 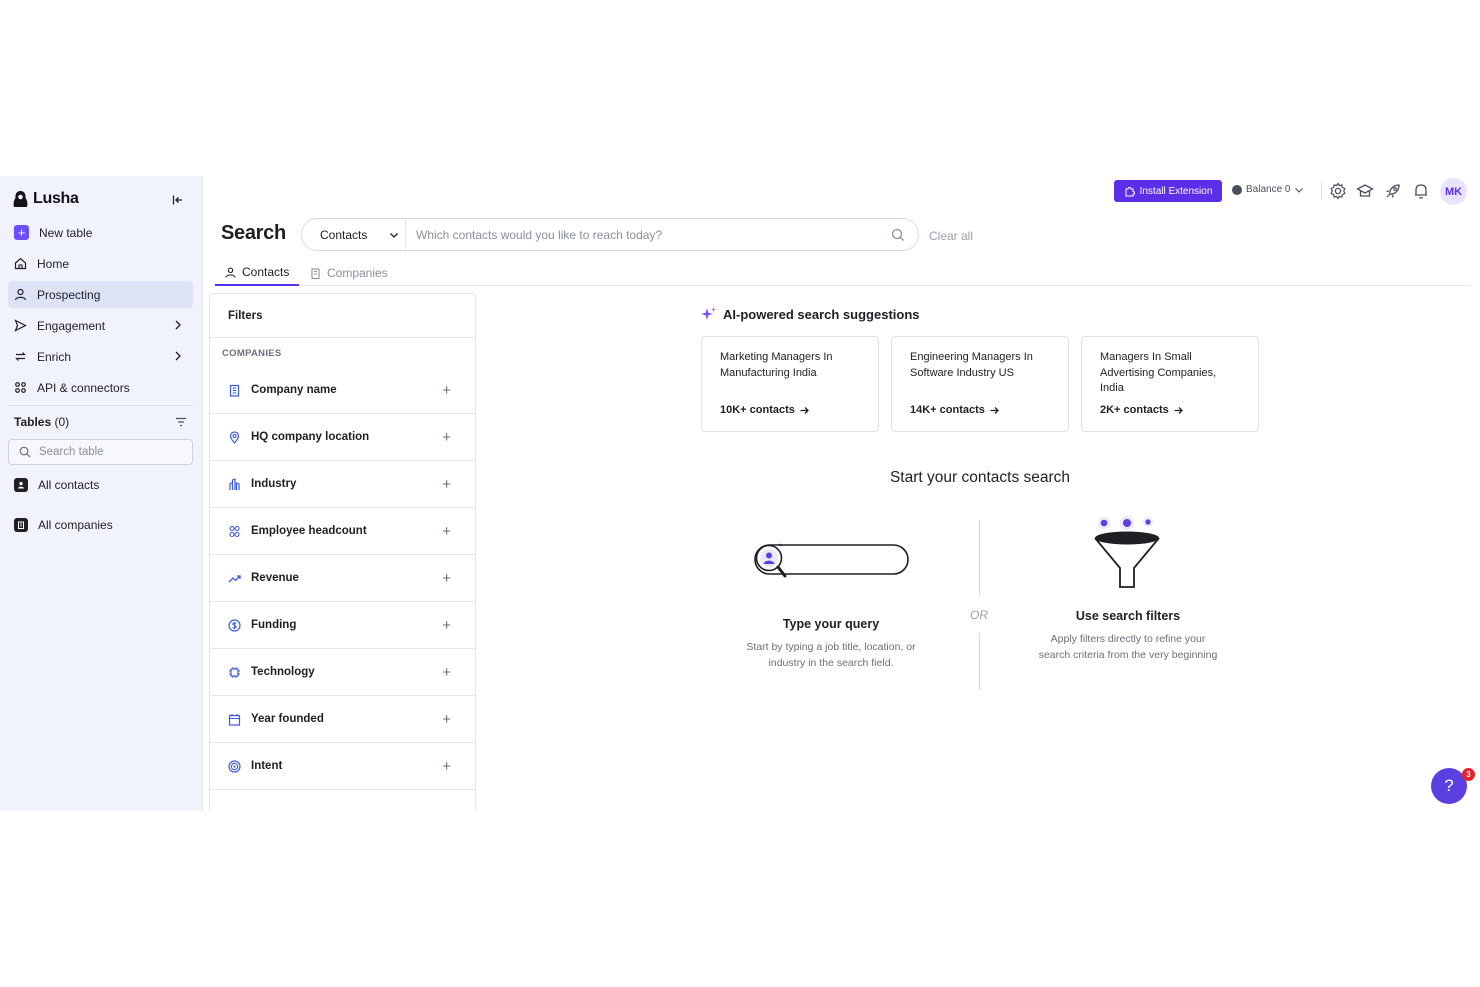 I want to click on tab-companies: Companies, so click(x=349, y=273).